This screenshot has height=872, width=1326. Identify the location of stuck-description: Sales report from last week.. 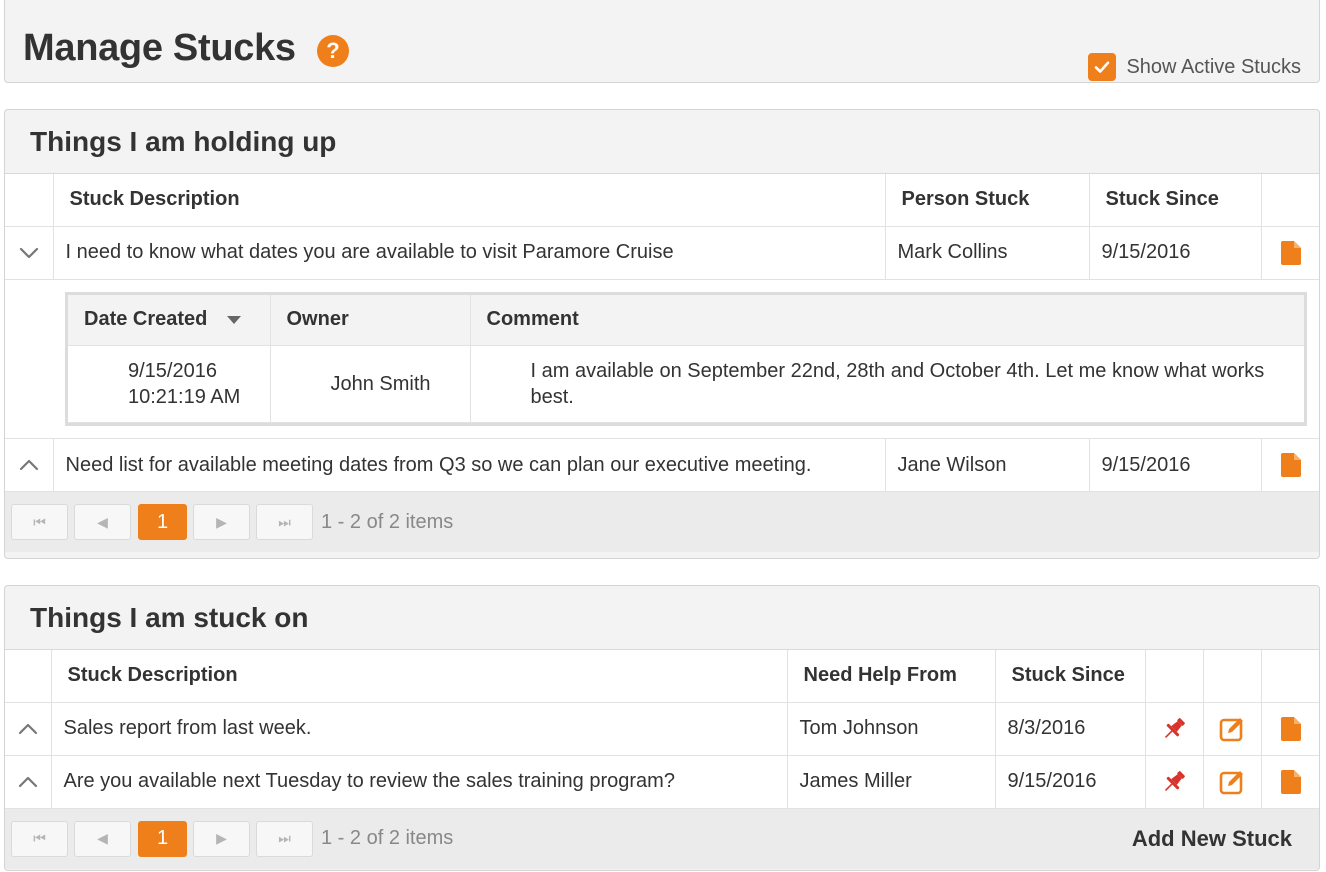
(419, 729).